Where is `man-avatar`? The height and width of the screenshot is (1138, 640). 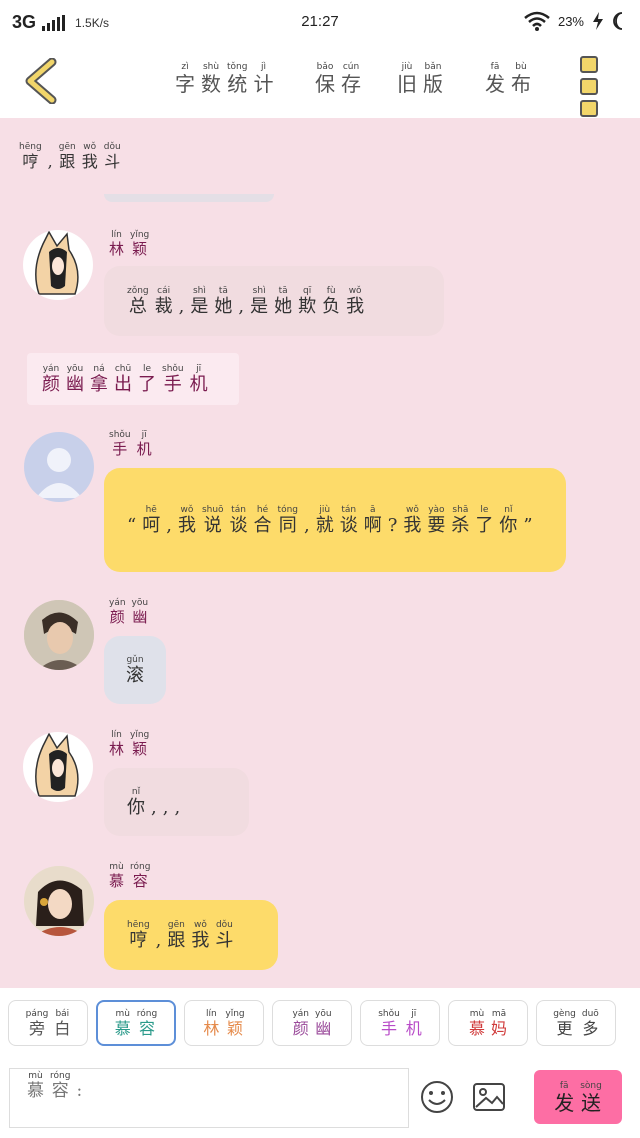
man-avatar is located at coordinates (59, 635).